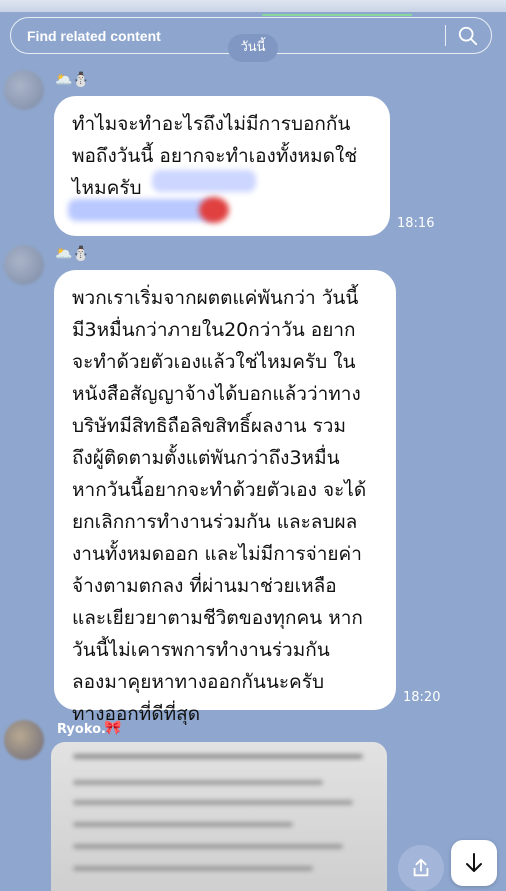 This screenshot has height=891, width=506. Describe the element at coordinates (81, 729) in the screenshot. I see `sender-name: Ryoko.` at that location.